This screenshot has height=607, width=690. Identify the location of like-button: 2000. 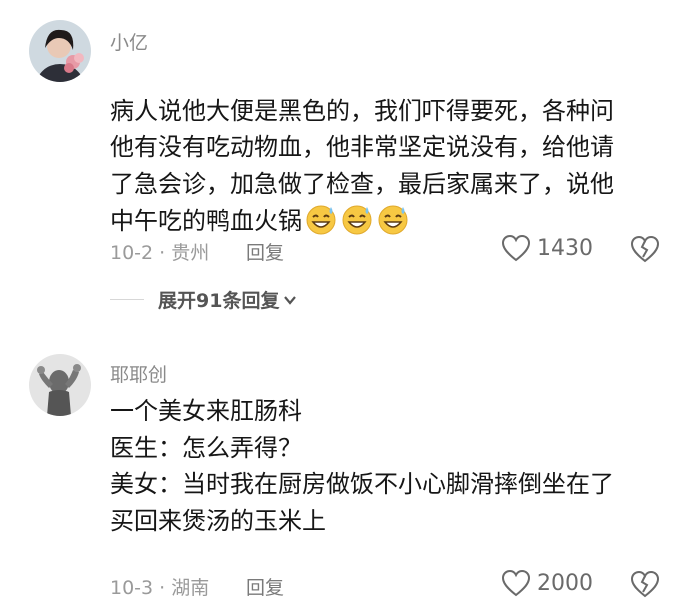
(547, 583).